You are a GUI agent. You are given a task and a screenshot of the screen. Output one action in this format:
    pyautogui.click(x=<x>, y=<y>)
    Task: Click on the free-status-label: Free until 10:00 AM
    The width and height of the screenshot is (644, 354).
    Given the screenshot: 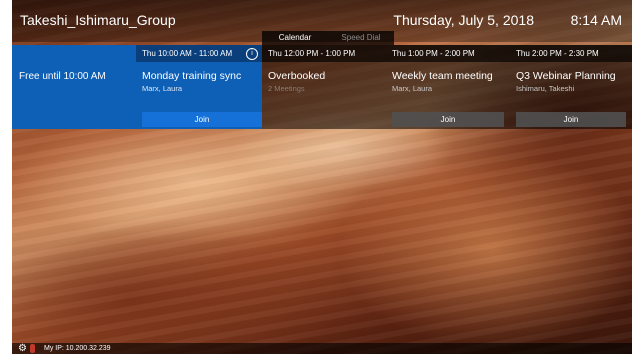 What is the action you would take?
    pyautogui.click(x=62, y=76)
    